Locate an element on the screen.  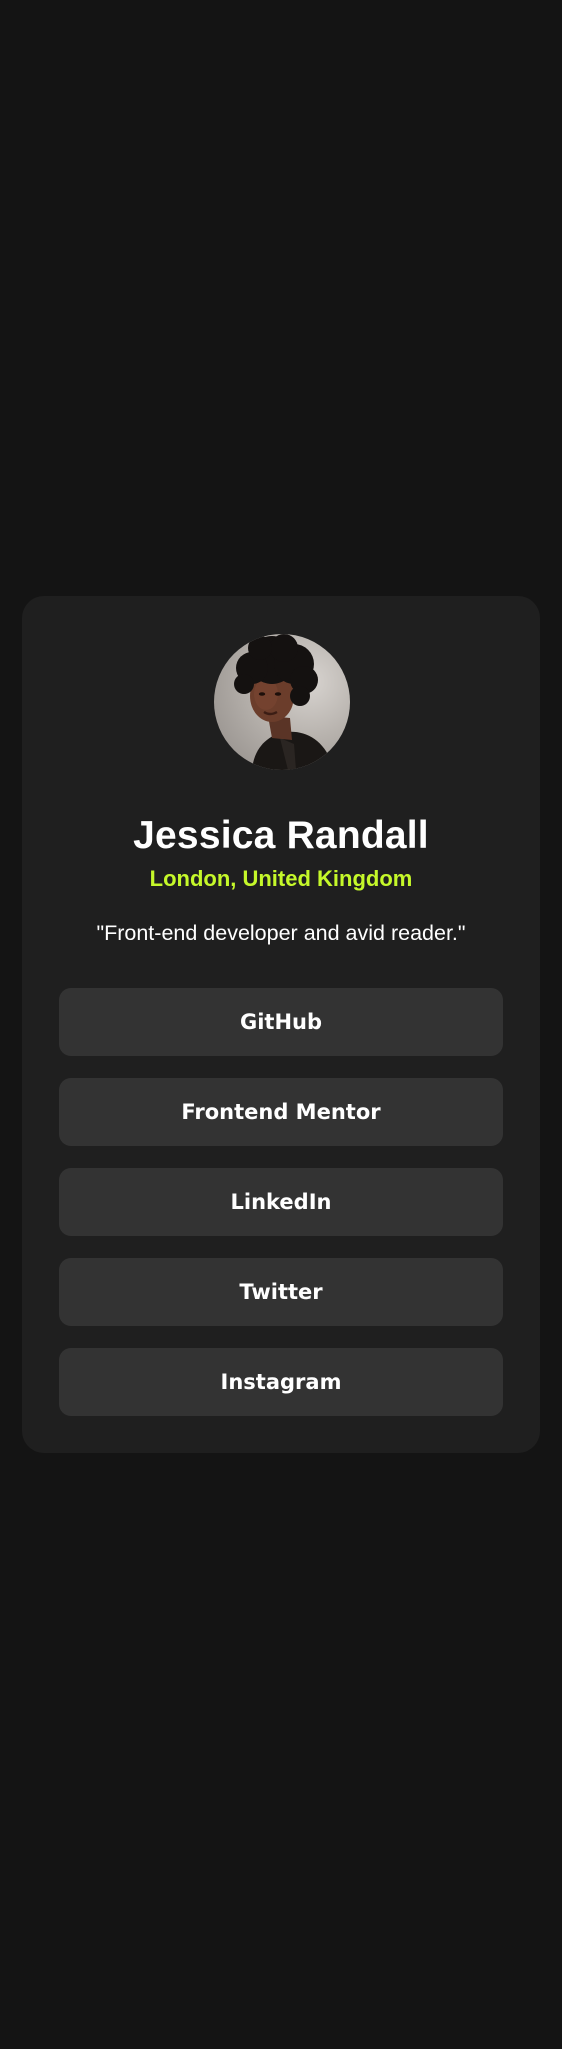
avatar is located at coordinates (282, 702).